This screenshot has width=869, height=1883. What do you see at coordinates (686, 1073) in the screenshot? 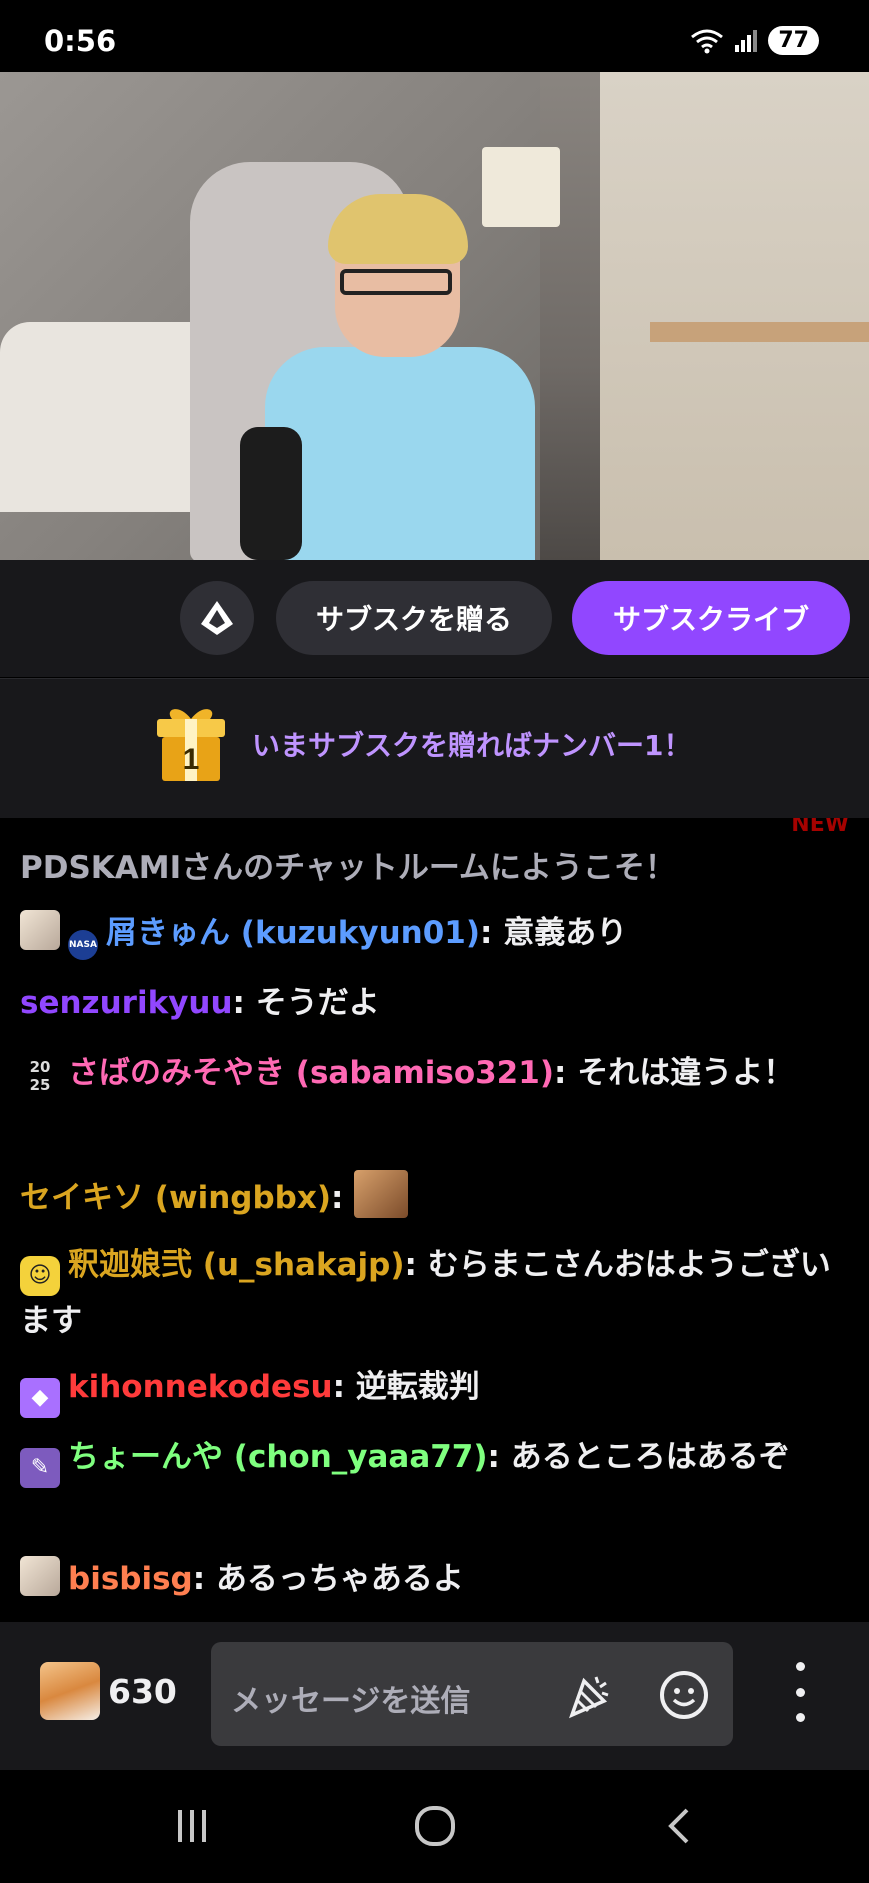
I see `chat-text: それは違うよ！` at bounding box center [686, 1073].